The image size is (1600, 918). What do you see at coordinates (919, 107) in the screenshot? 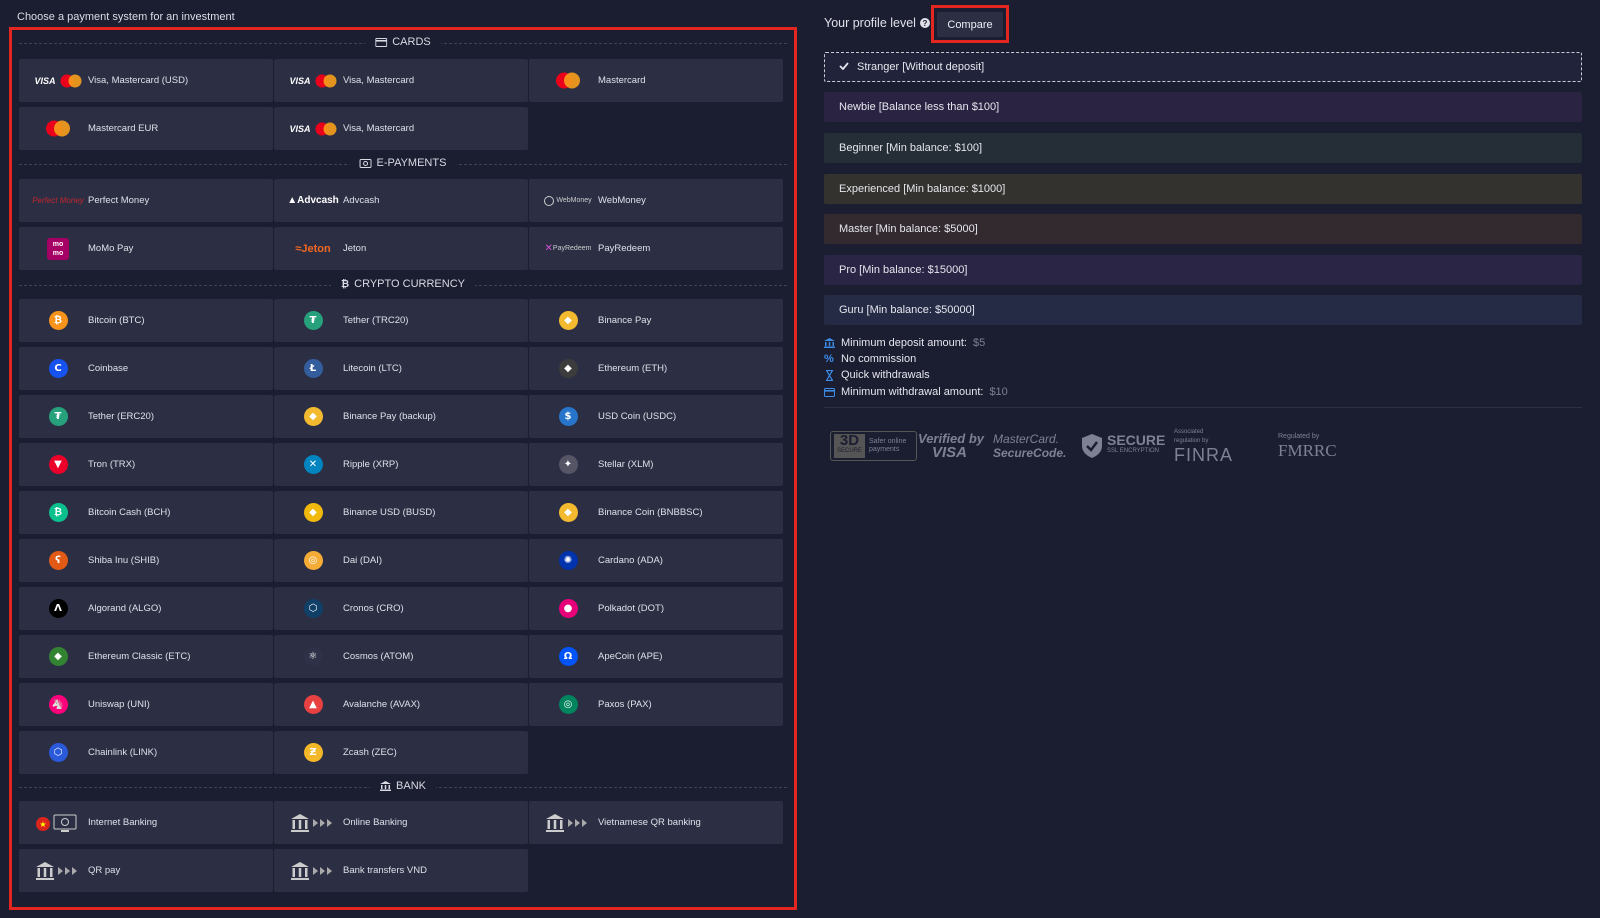
I see `level-label: Newbie [Balance less than $100]` at bounding box center [919, 107].